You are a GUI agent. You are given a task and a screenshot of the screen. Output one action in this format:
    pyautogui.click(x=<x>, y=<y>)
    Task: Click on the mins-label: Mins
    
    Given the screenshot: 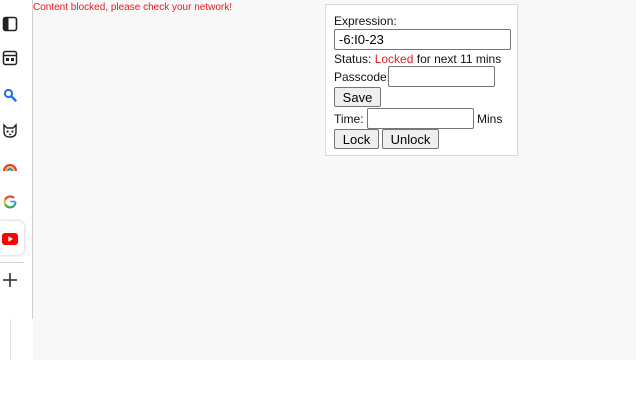 What is the action you would take?
    pyautogui.click(x=490, y=119)
    